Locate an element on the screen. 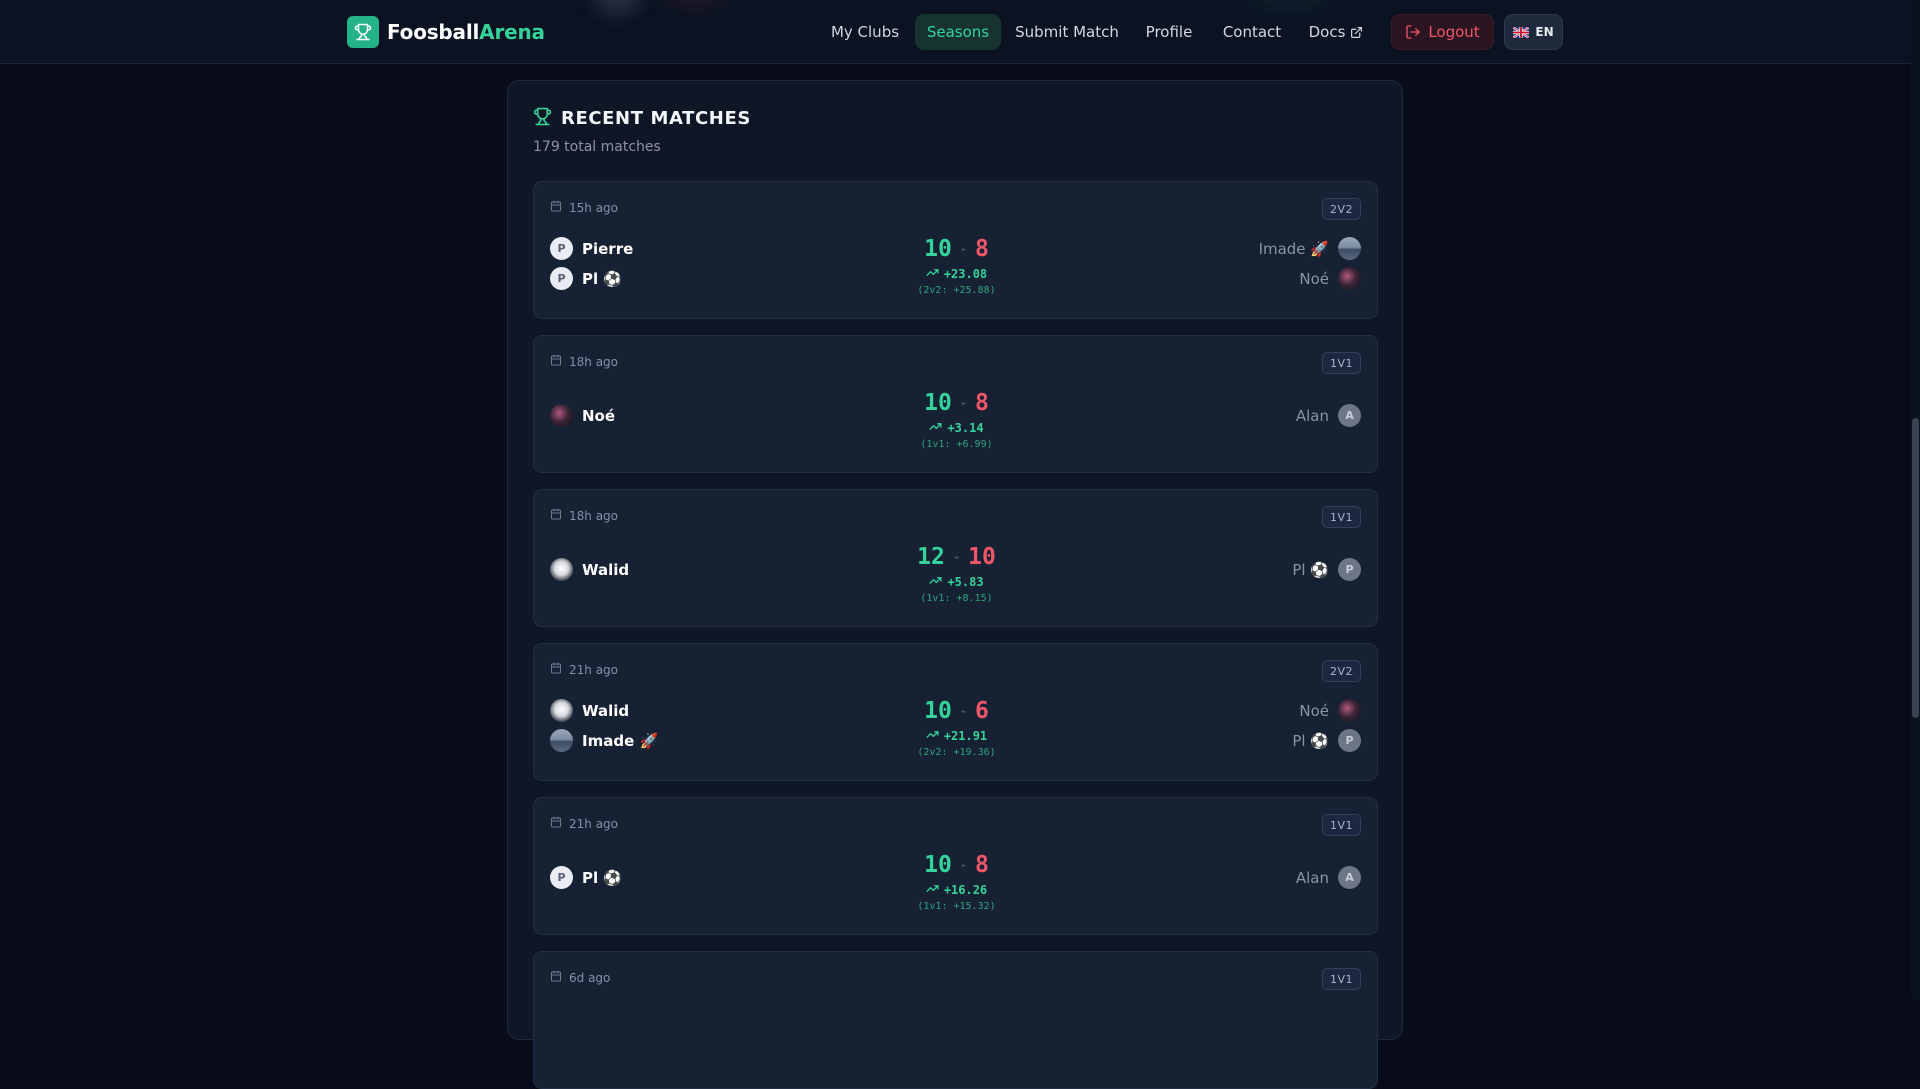 Image resolution: width=1920 pixels, height=1089 pixels. card-header: RECENT MATCHES is located at coordinates (642, 118).